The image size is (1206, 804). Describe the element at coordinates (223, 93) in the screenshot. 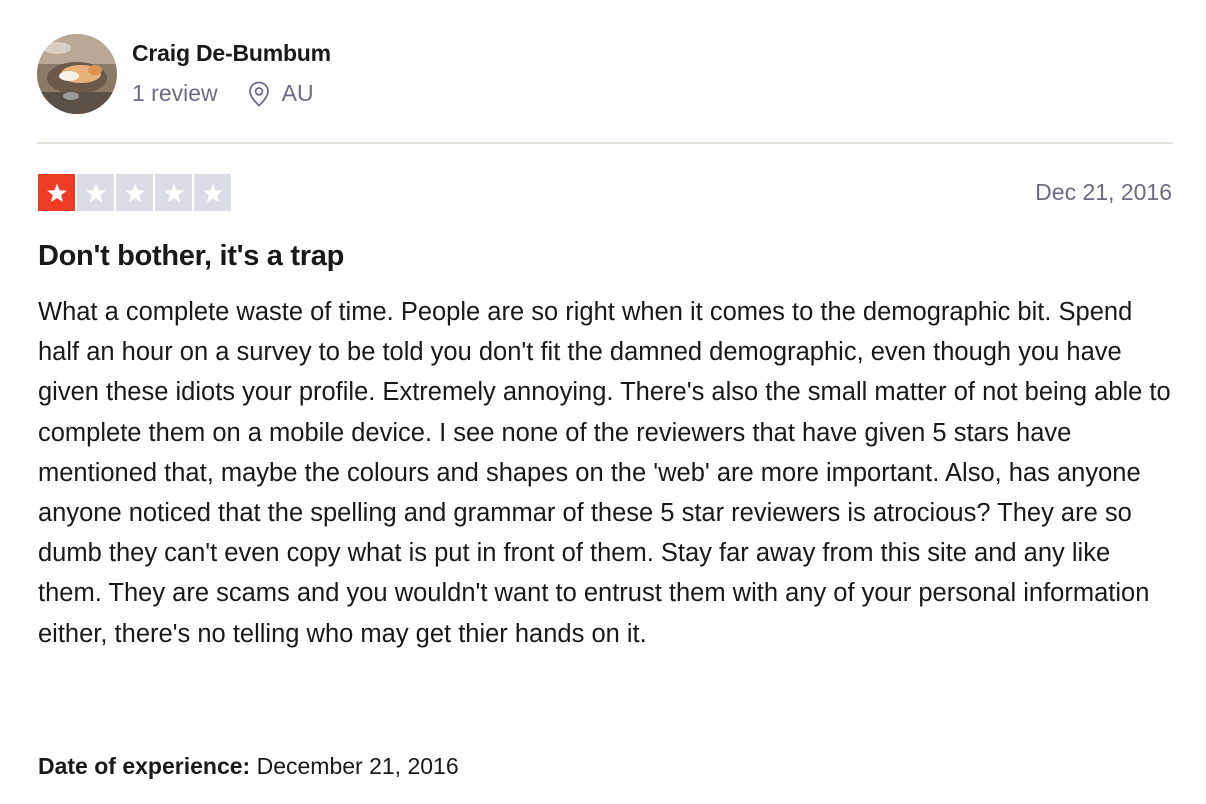

I see `consumer-meta: 1 review AU` at that location.